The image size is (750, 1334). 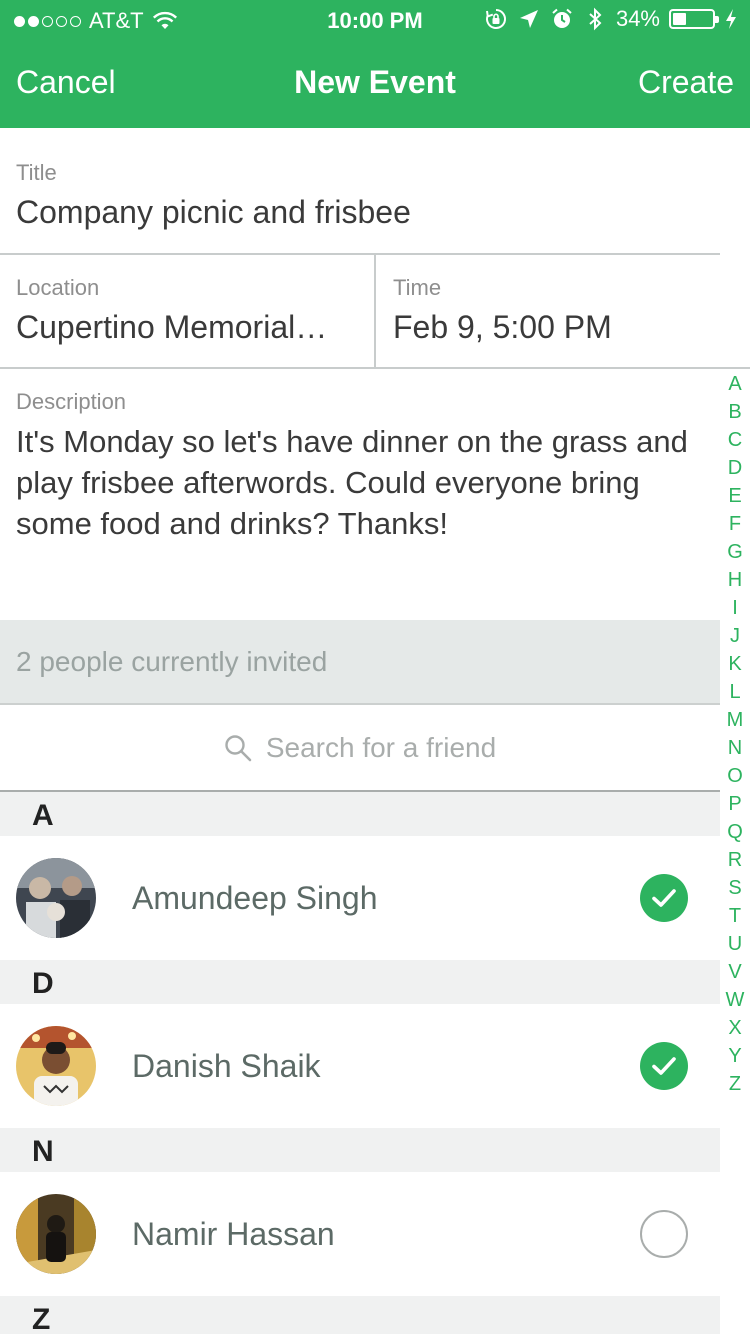 I want to click on charging-bolt-icon, so click(x=731, y=19).